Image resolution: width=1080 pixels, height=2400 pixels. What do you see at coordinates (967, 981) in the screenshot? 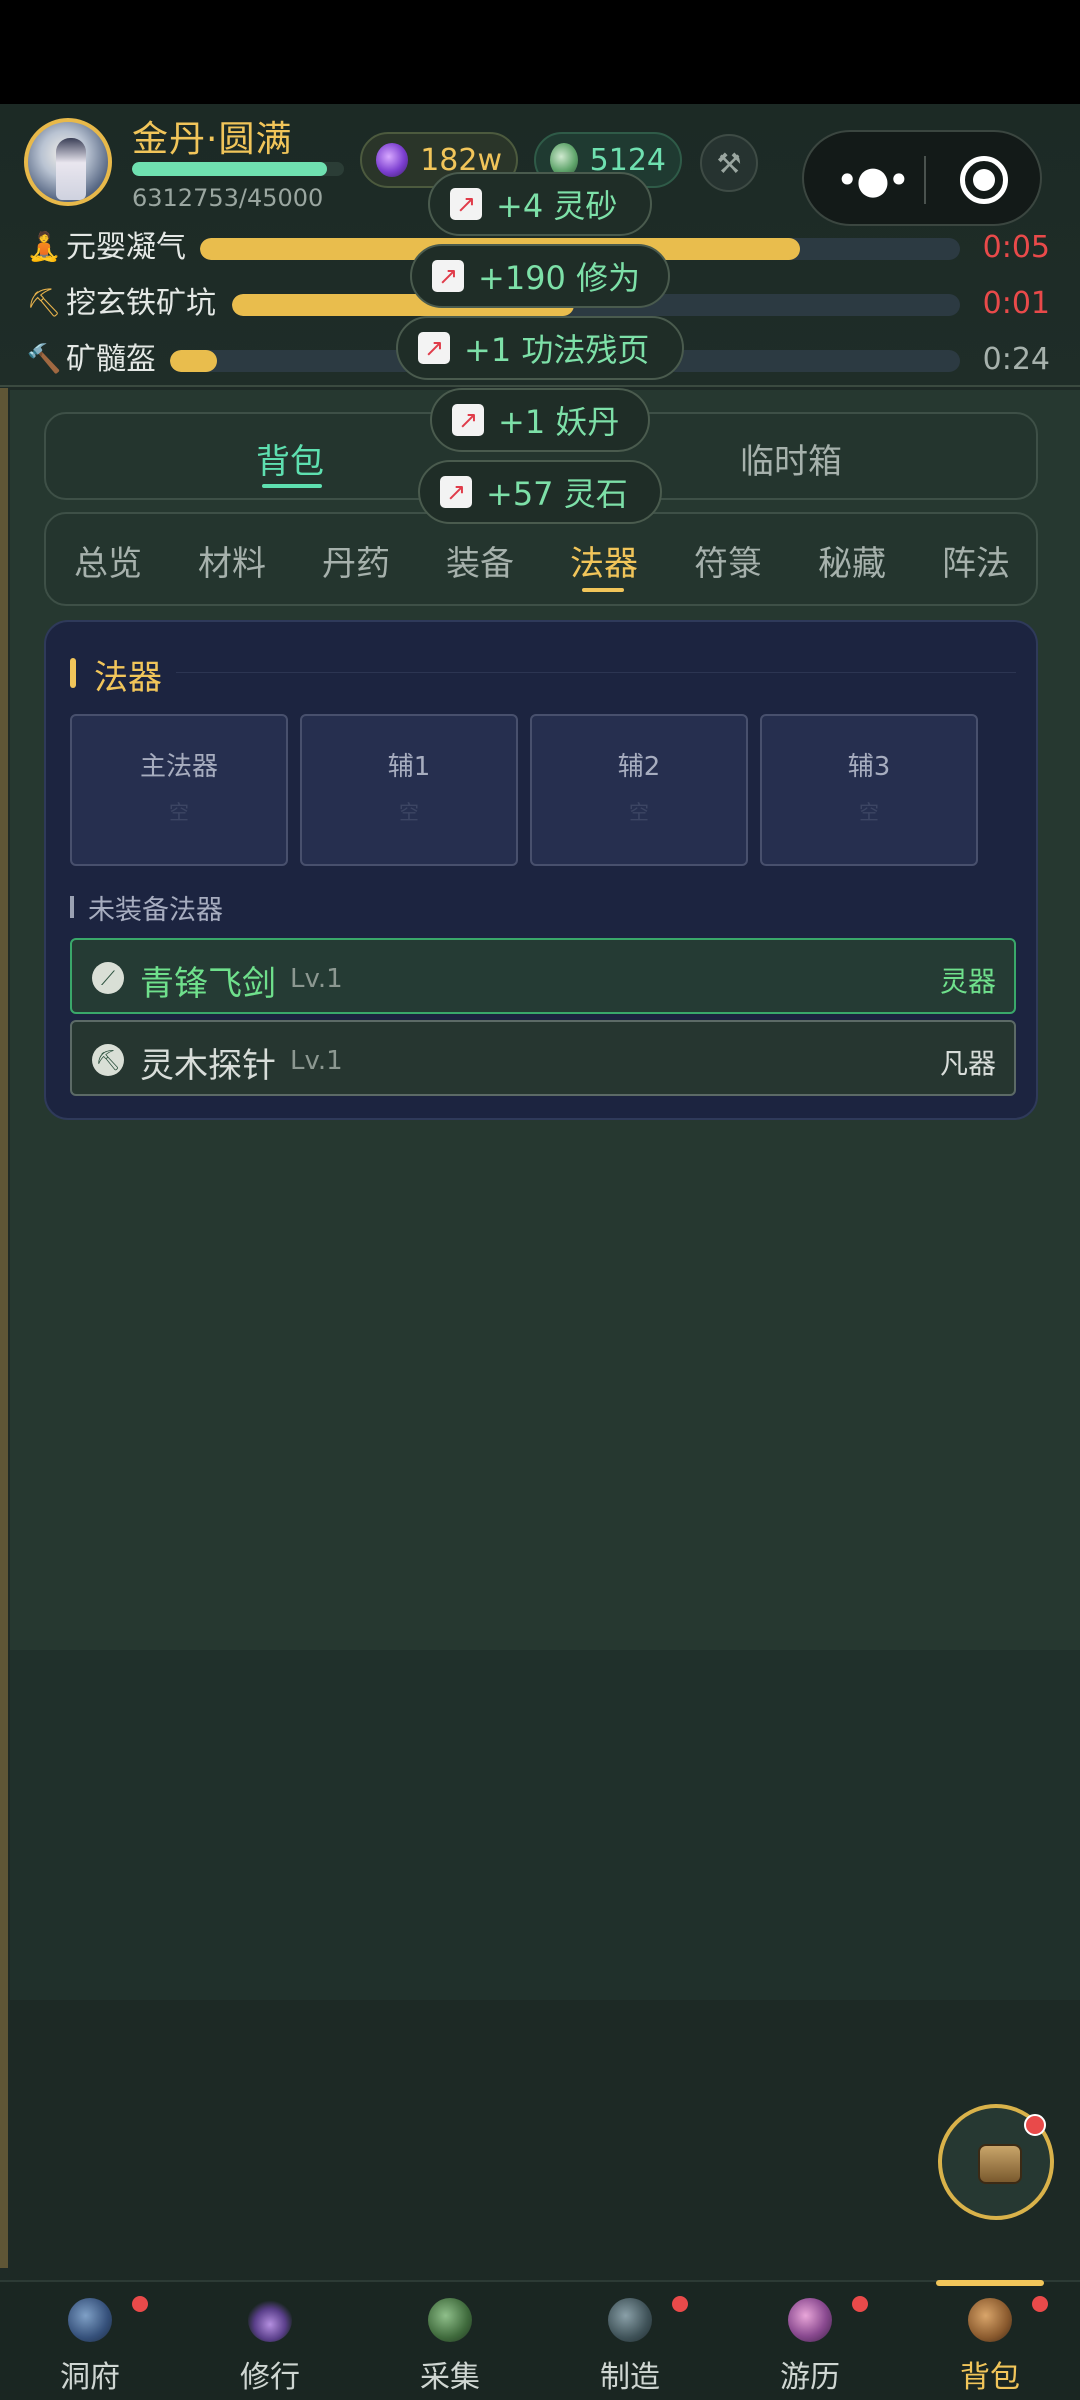
I see `item-grade: 灵器` at bounding box center [967, 981].